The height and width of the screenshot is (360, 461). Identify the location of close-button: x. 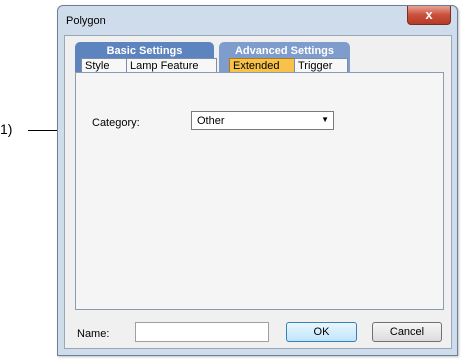
(429, 15).